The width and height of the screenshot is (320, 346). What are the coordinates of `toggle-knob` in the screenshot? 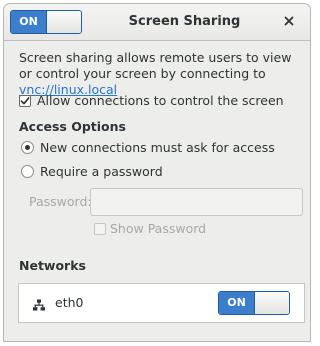 It's located at (63, 22).